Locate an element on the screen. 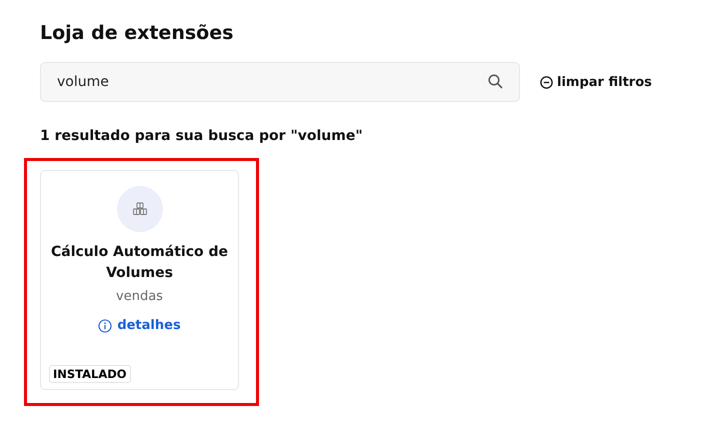 Image resolution: width=716 pixels, height=433 pixels. installed-badge: INSTALADO is located at coordinates (90, 374).